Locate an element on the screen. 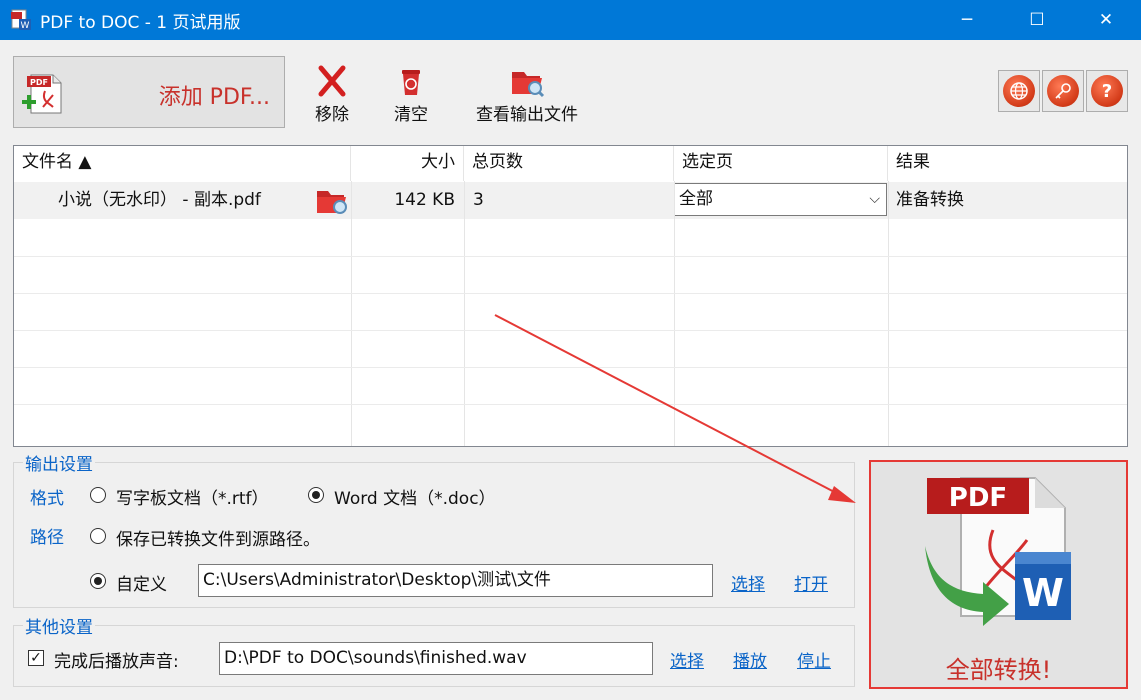 This screenshot has width=1141, height=700. annotation-arrow is located at coordinates (675, 408).